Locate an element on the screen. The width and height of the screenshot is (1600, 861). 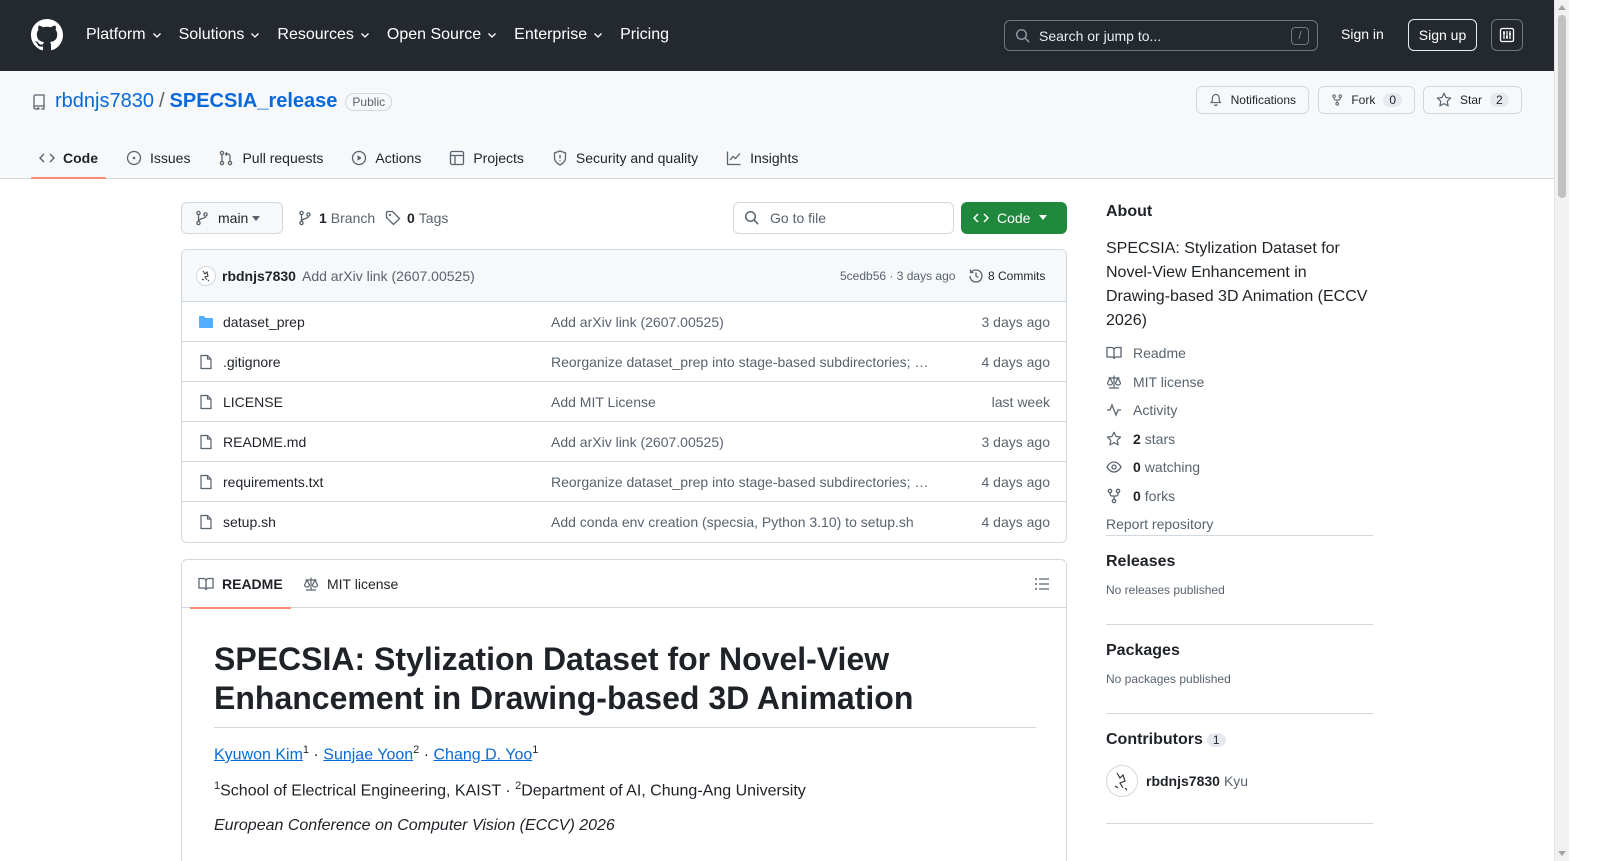
affiliation-2: Department of AI, Chung-Ang University is located at coordinates (663, 791).